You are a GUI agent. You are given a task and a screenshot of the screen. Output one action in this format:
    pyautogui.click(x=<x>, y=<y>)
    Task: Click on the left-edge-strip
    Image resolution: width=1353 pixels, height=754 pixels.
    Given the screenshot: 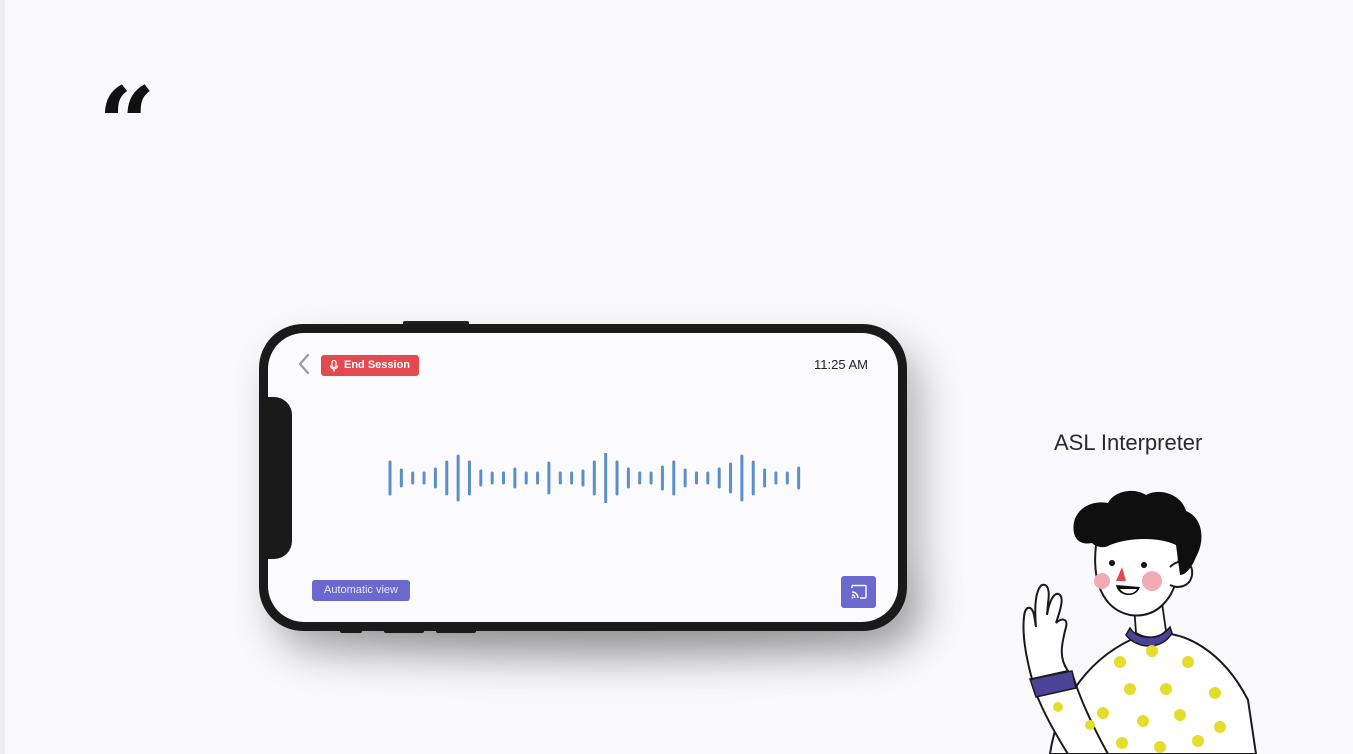 What is the action you would take?
    pyautogui.click(x=2, y=377)
    